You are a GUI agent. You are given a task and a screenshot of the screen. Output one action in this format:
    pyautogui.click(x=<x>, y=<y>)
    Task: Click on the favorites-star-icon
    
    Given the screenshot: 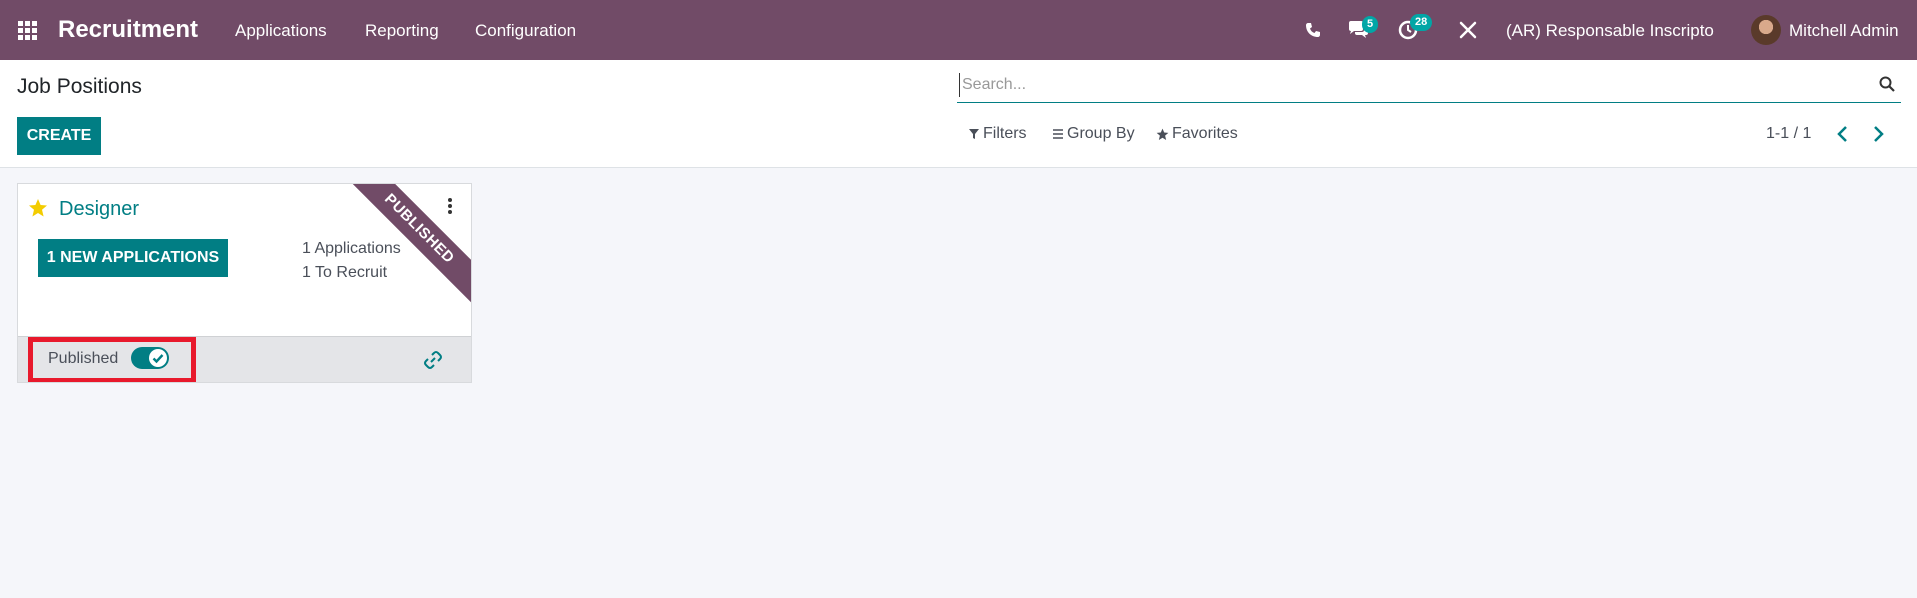 What is the action you would take?
    pyautogui.click(x=1162, y=134)
    